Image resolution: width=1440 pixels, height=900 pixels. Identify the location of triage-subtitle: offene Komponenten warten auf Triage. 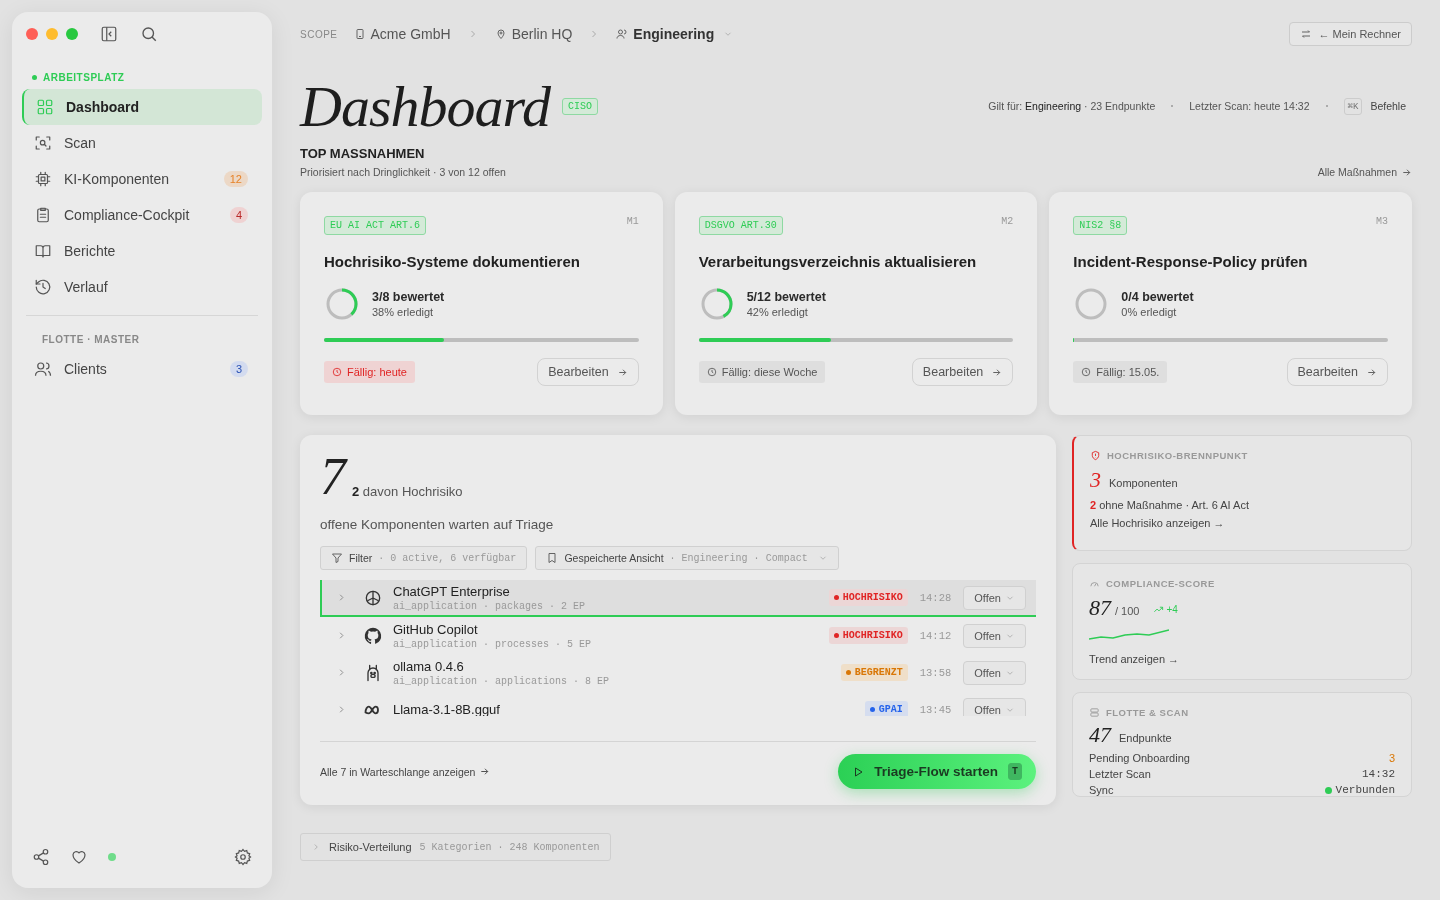
(437, 524).